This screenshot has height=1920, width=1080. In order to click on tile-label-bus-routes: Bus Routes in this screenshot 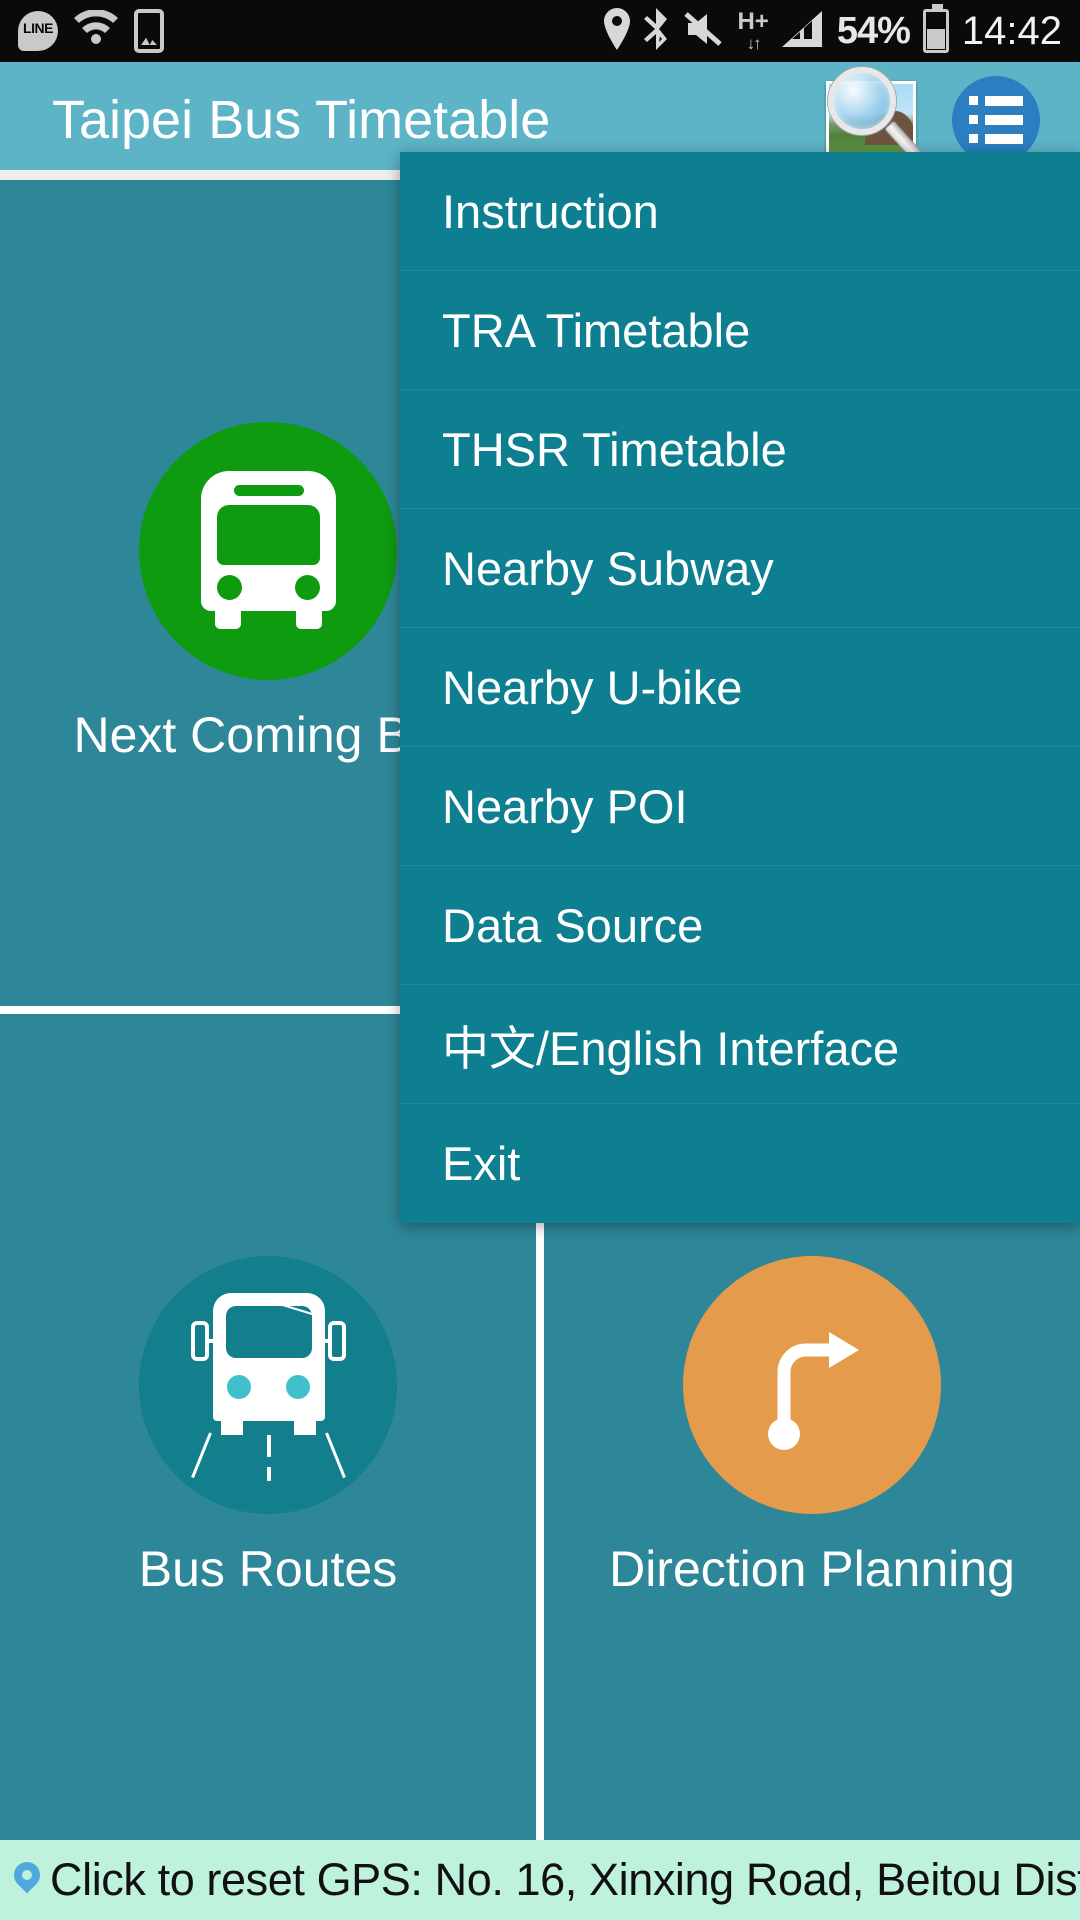, I will do `click(268, 1569)`.